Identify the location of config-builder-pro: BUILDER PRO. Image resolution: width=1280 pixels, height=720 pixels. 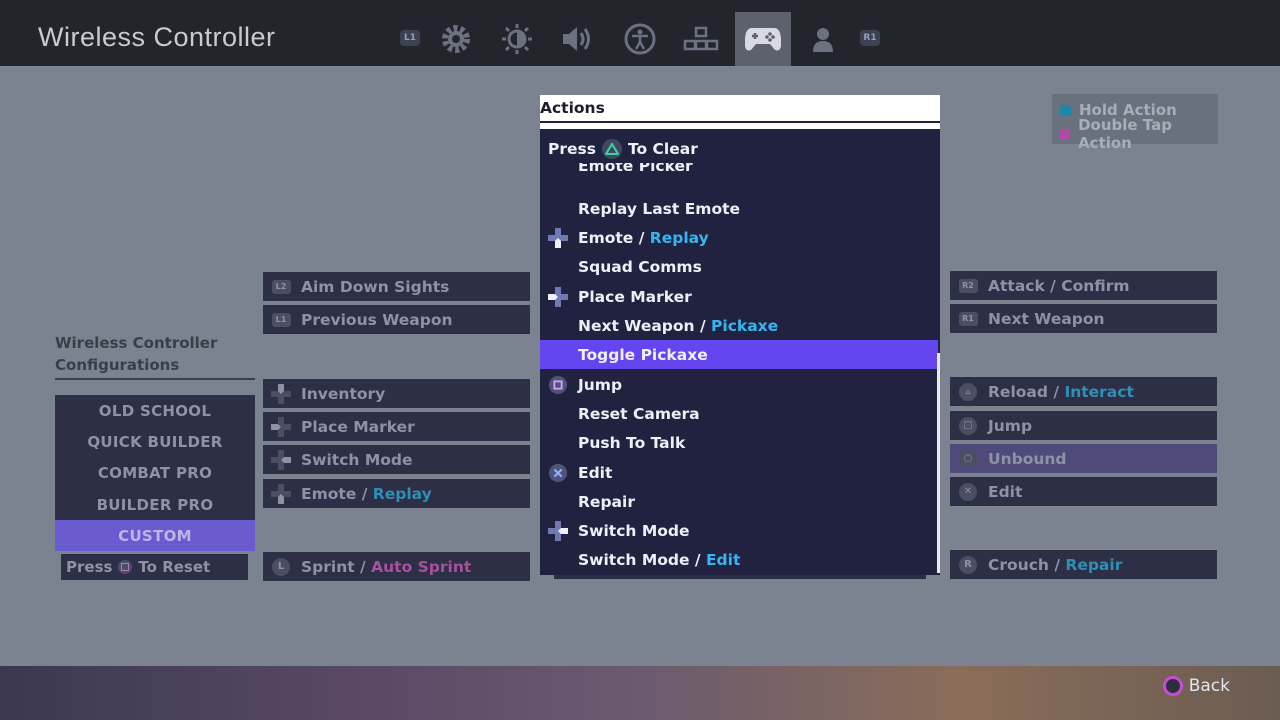
(155, 504).